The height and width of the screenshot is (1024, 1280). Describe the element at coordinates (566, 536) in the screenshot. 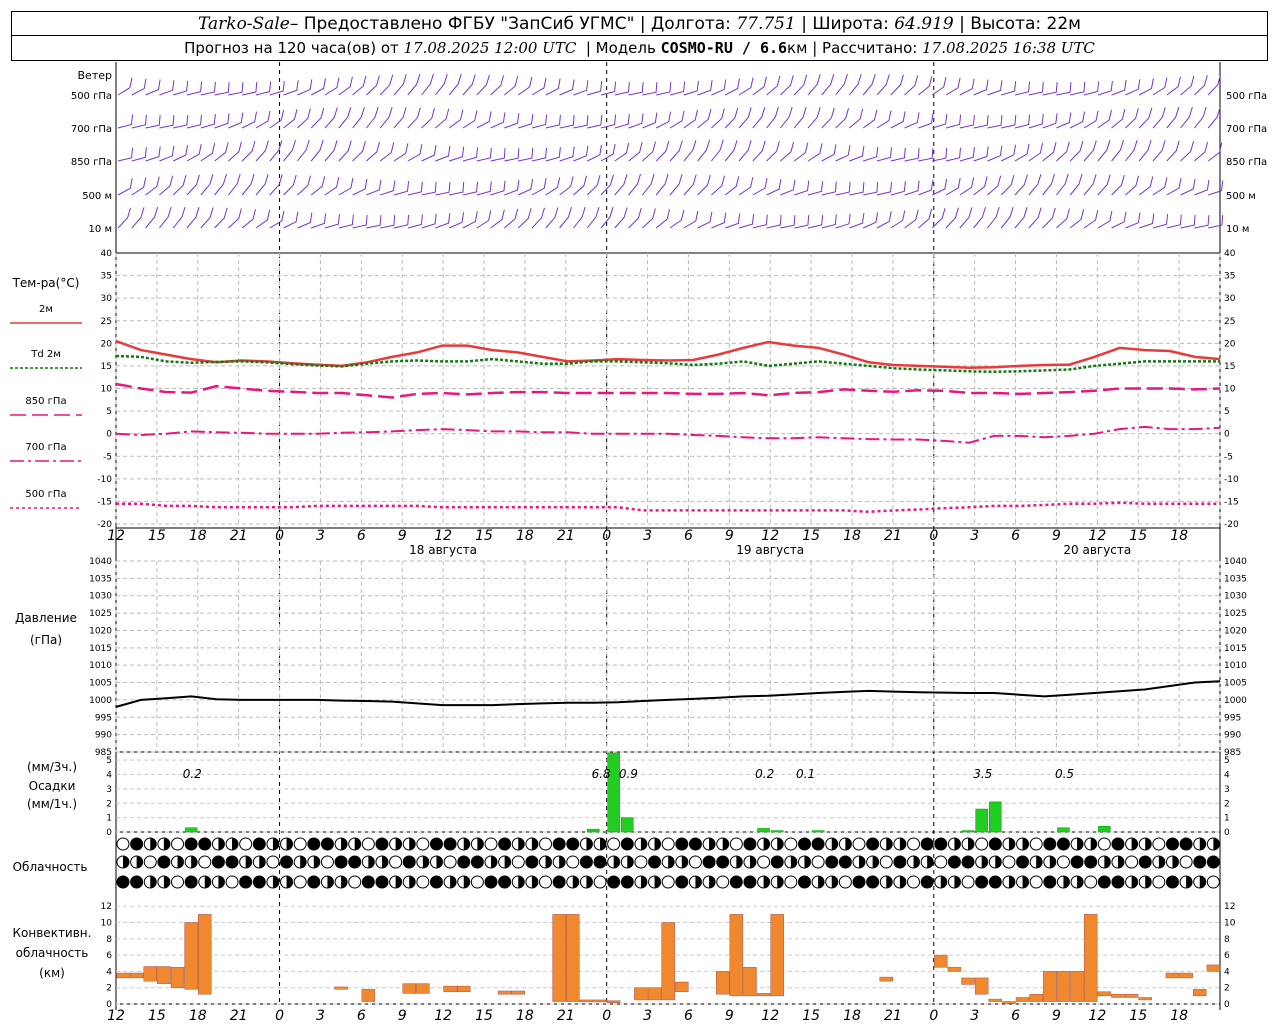

I see `hour-label: 21` at that location.